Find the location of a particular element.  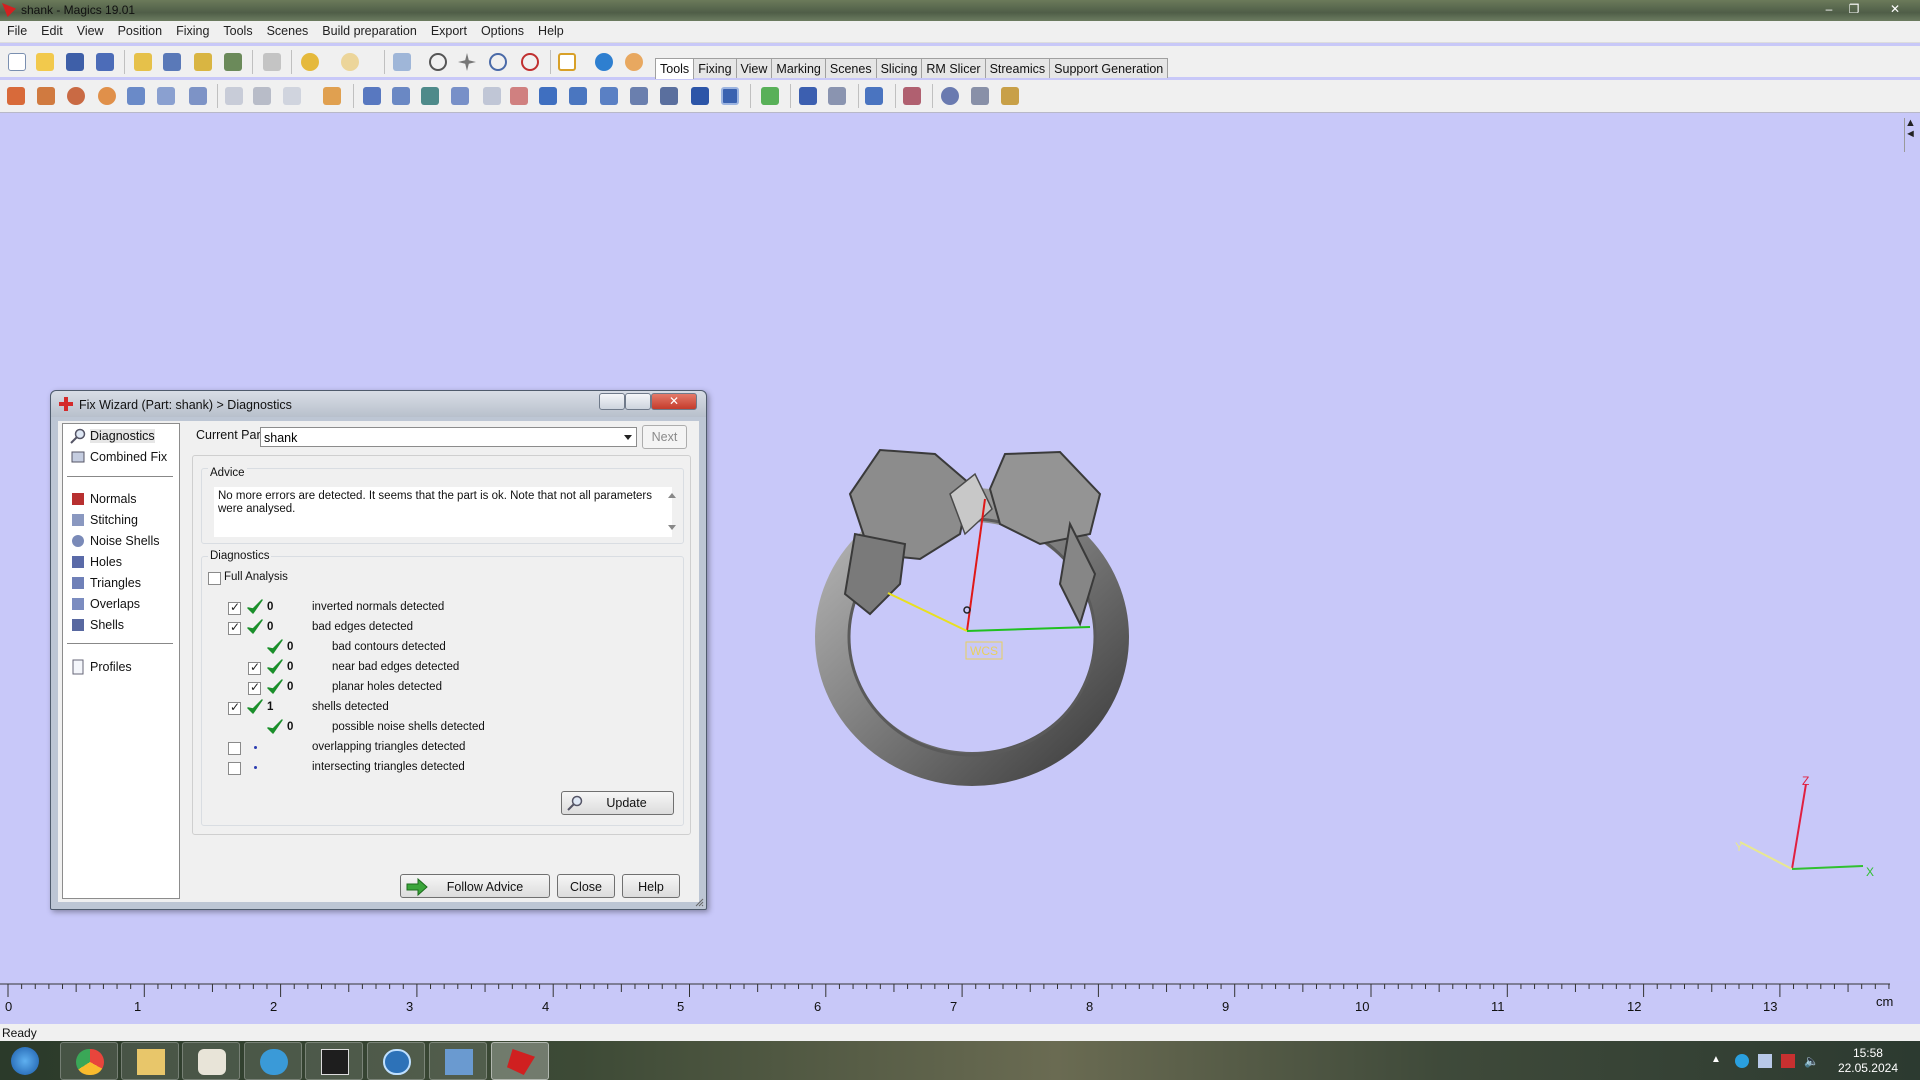

tray-expand-icon: ▲ is located at coordinates (1718, 1061).